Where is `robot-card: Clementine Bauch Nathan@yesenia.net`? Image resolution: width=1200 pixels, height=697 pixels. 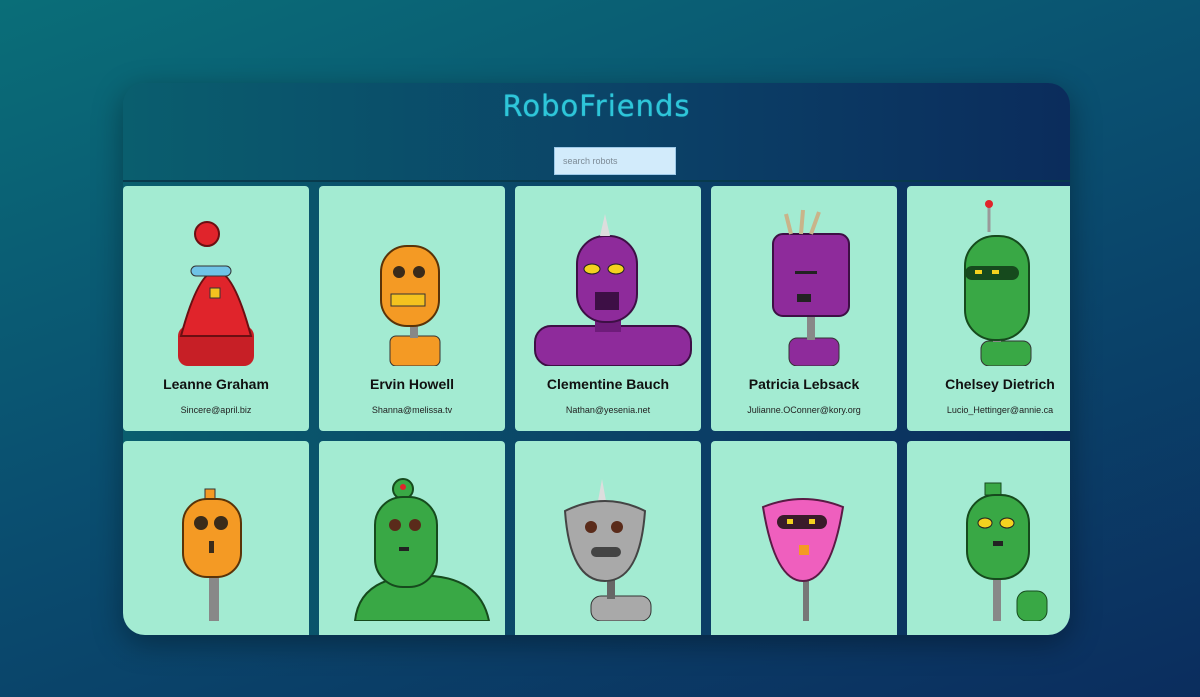 robot-card: Clementine Bauch Nathan@yesenia.net is located at coordinates (608, 308).